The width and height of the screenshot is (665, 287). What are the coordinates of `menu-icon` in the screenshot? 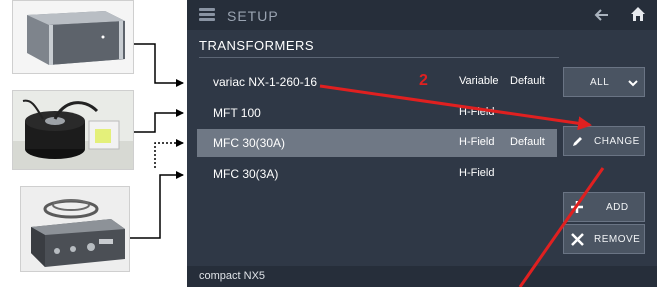 It's located at (207, 15).